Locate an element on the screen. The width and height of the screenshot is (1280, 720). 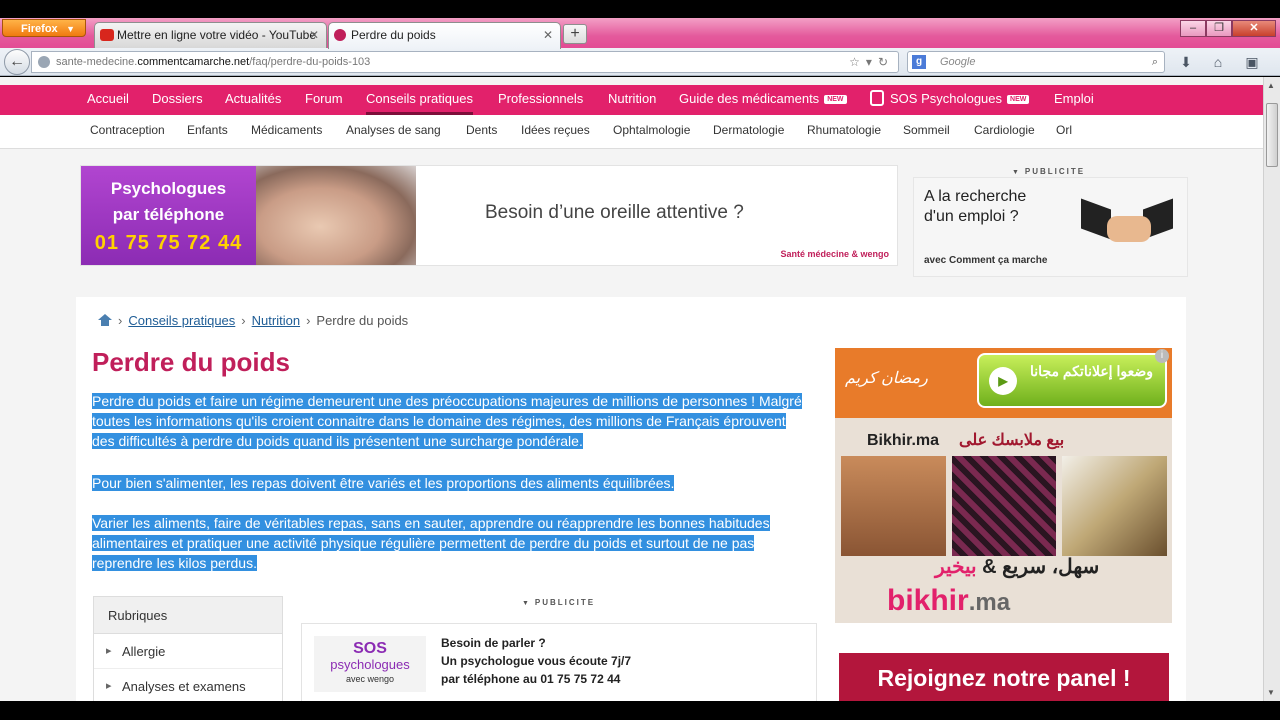
firefox-menu-label: Firefox is located at coordinates (39, 29).